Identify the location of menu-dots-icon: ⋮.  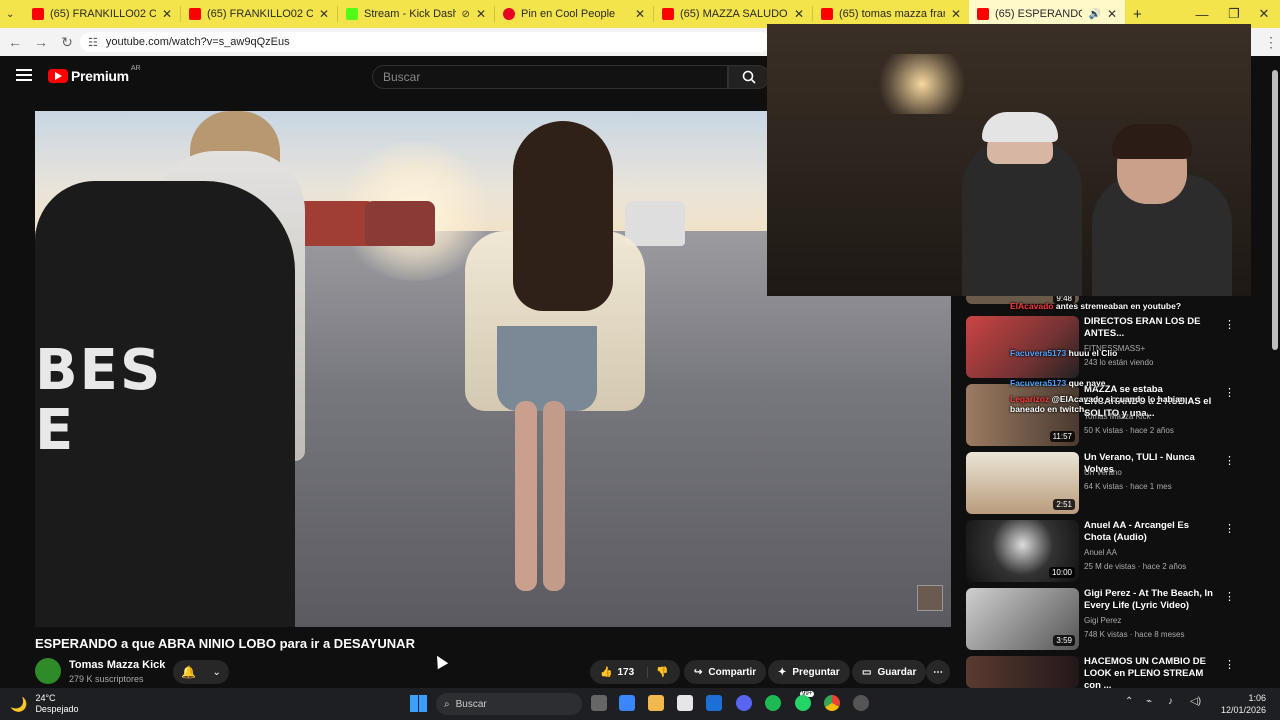
(1270, 42).